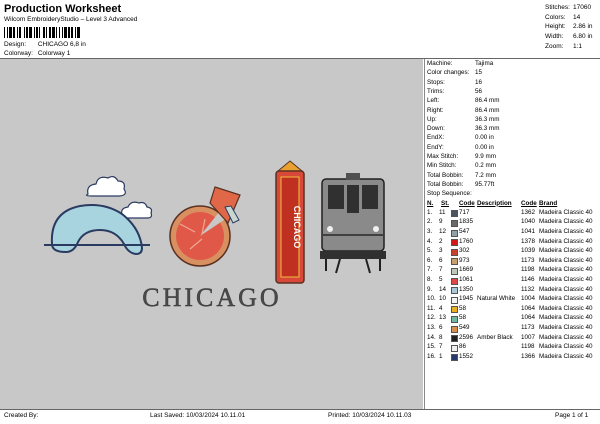 The height and width of the screenshot is (424, 600). I want to click on info-label: Down:, so click(436, 129).